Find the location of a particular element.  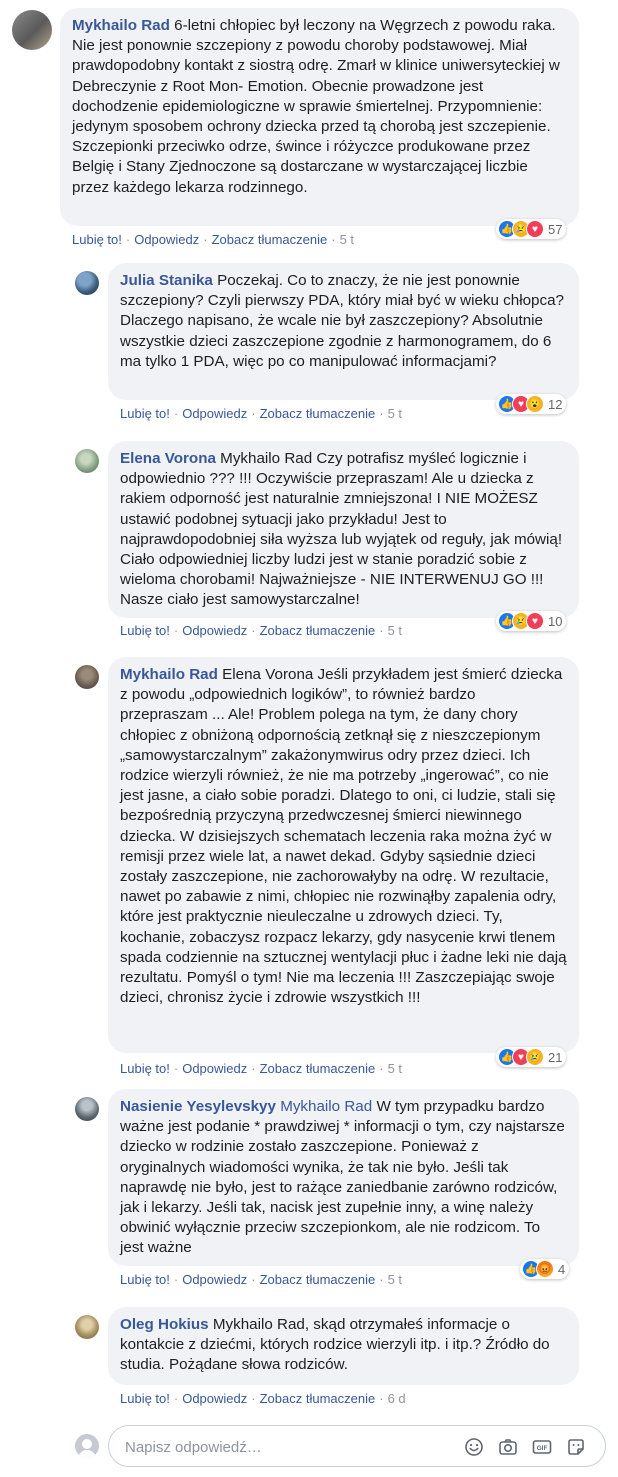

comment-mention: Mykhailo Rad is located at coordinates (326, 1106).